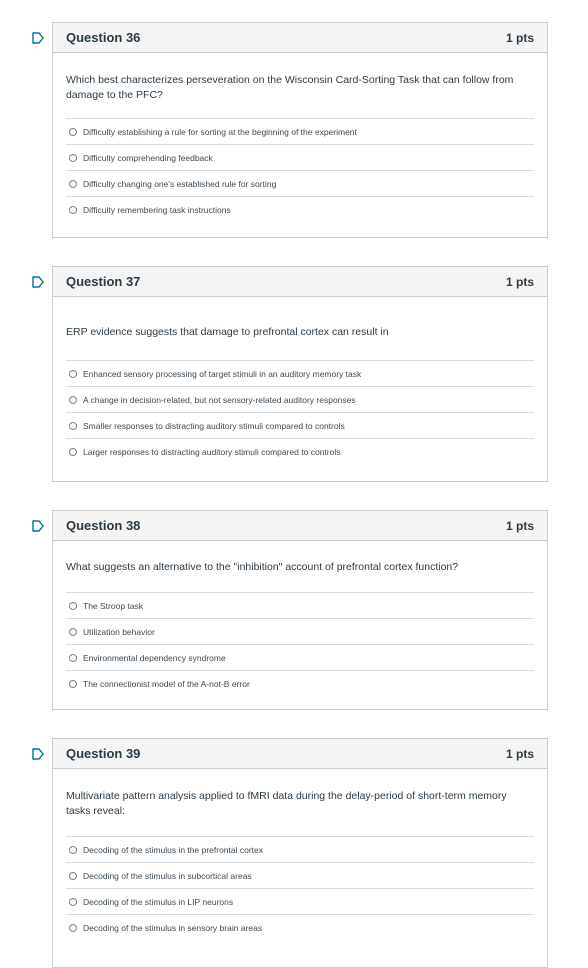 Image resolution: width=588 pixels, height=968 pixels. I want to click on answer-option: Difficulty remembering task instructions, so click(300, 209).